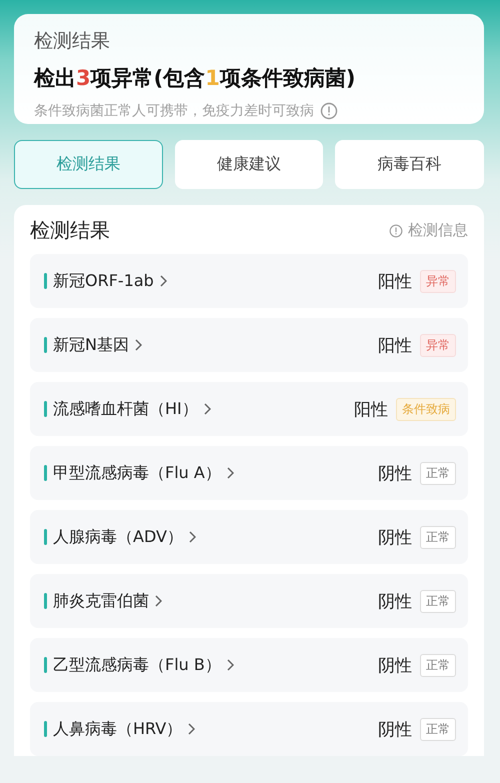  Describe the element at coordinates (143, 473) in the screenshot. I see `test-name: 甲型流感病毒（Flu A）` at that location.